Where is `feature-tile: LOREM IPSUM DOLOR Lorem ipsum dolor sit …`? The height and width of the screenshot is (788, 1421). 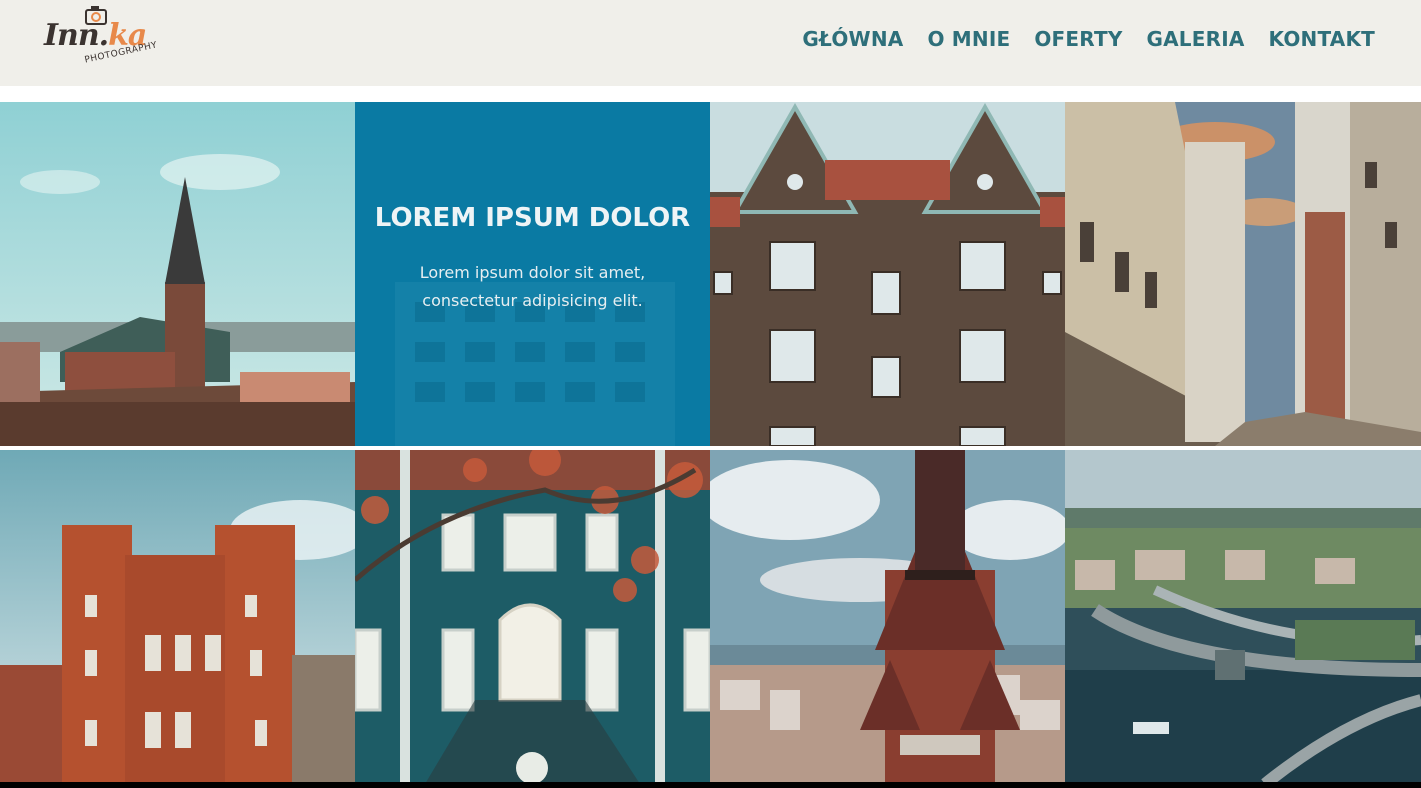
feature-tile: LOREM IPSUM DOLOR Lorem ipsum dolor sit … is located at coordinates (532, 274).